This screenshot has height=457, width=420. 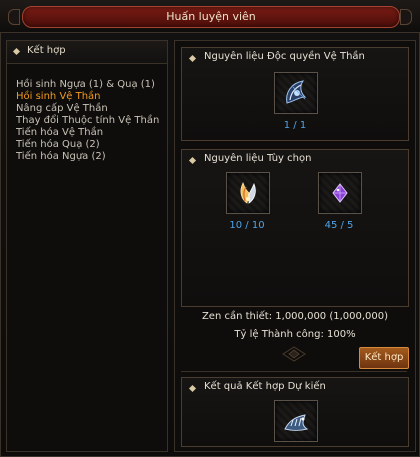 I want to click on recipe-panel-title: Kết hợp, so click(x=46, y=50).